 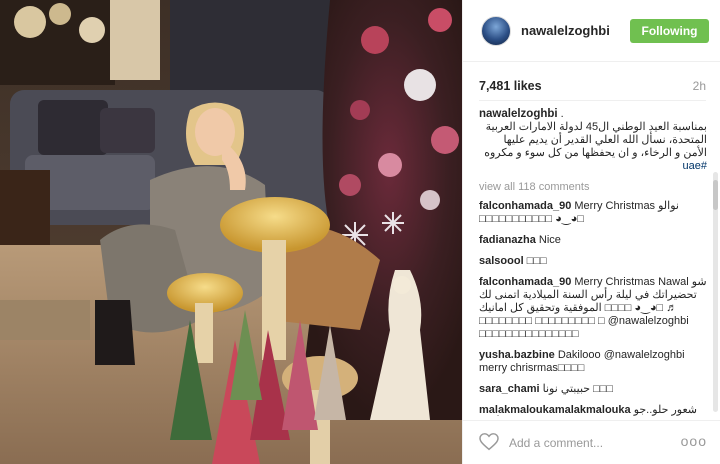 I want to click on post-time: 2h, so click(x=699, y=86).